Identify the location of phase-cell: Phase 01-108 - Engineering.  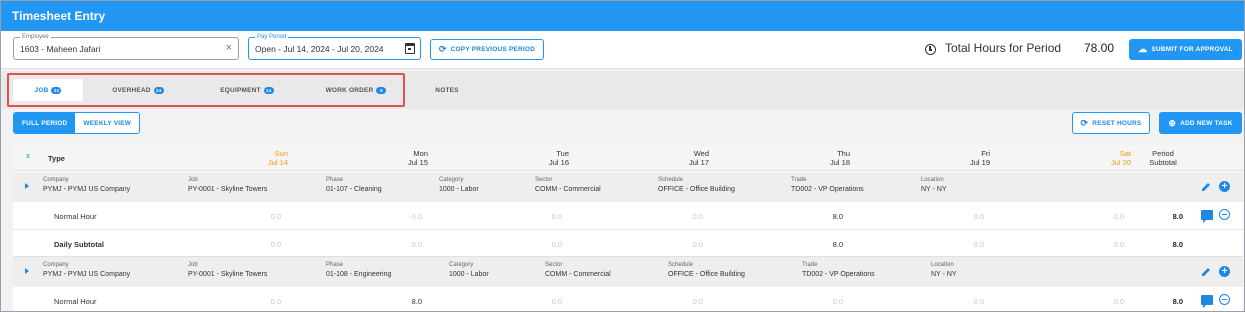
(358, 271).